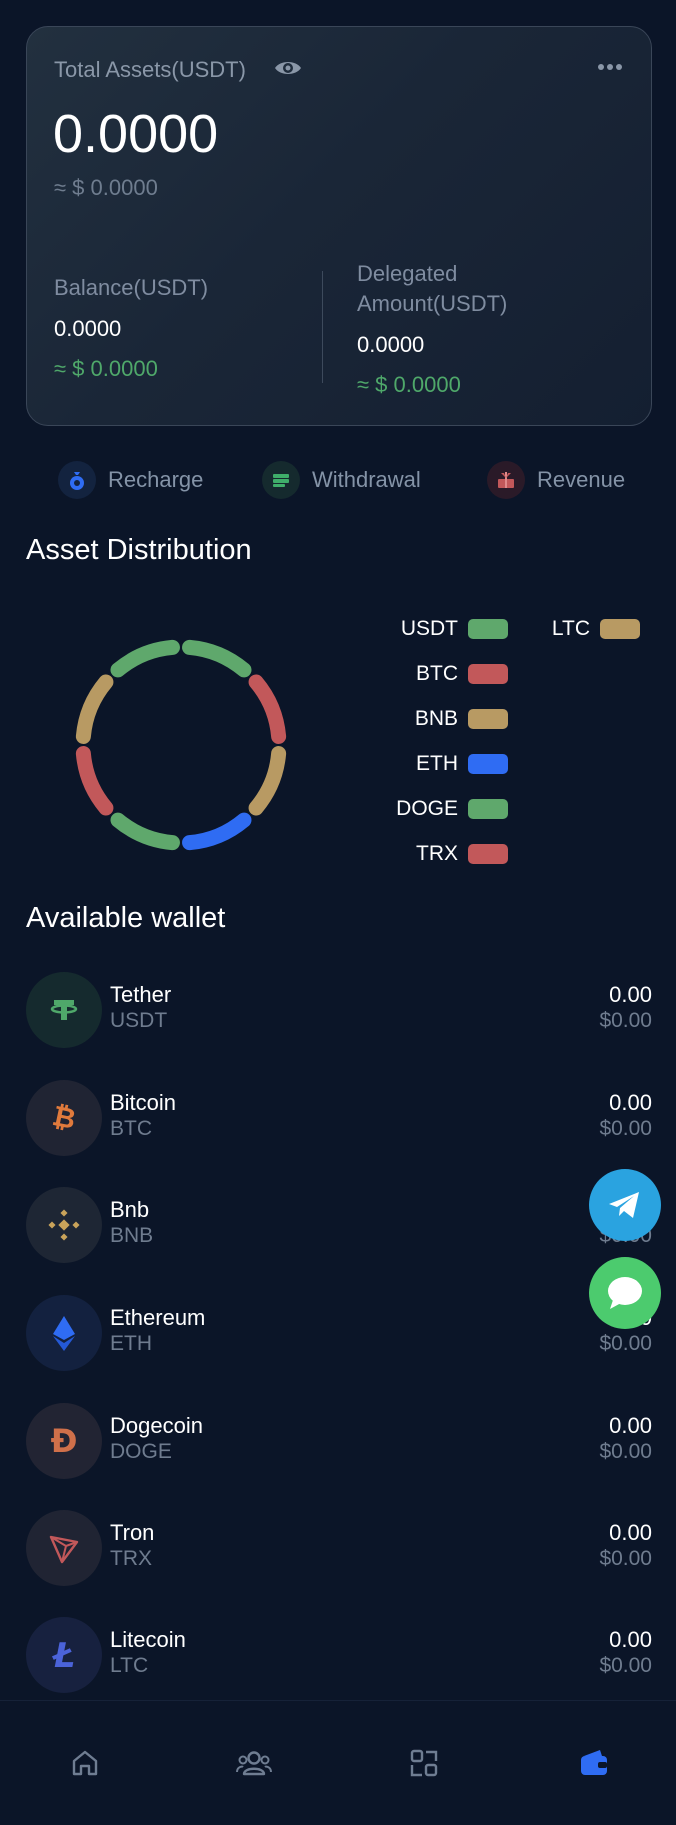 The width and height of the screenshot is (676, 1825). What do you see at coordinates (595, 628) in the screenshot?
I see `legend-item-ltc: LTC` at bounding box center [595, 628].